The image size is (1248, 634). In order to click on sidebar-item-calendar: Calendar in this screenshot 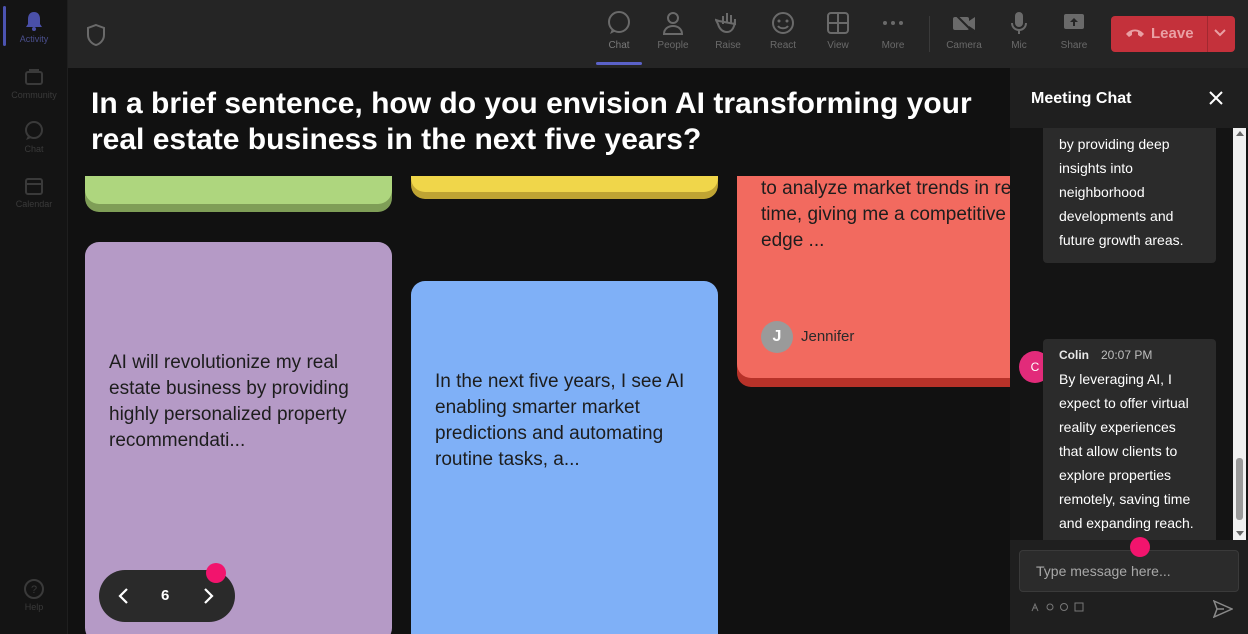, I will do `click(34, 192)`.